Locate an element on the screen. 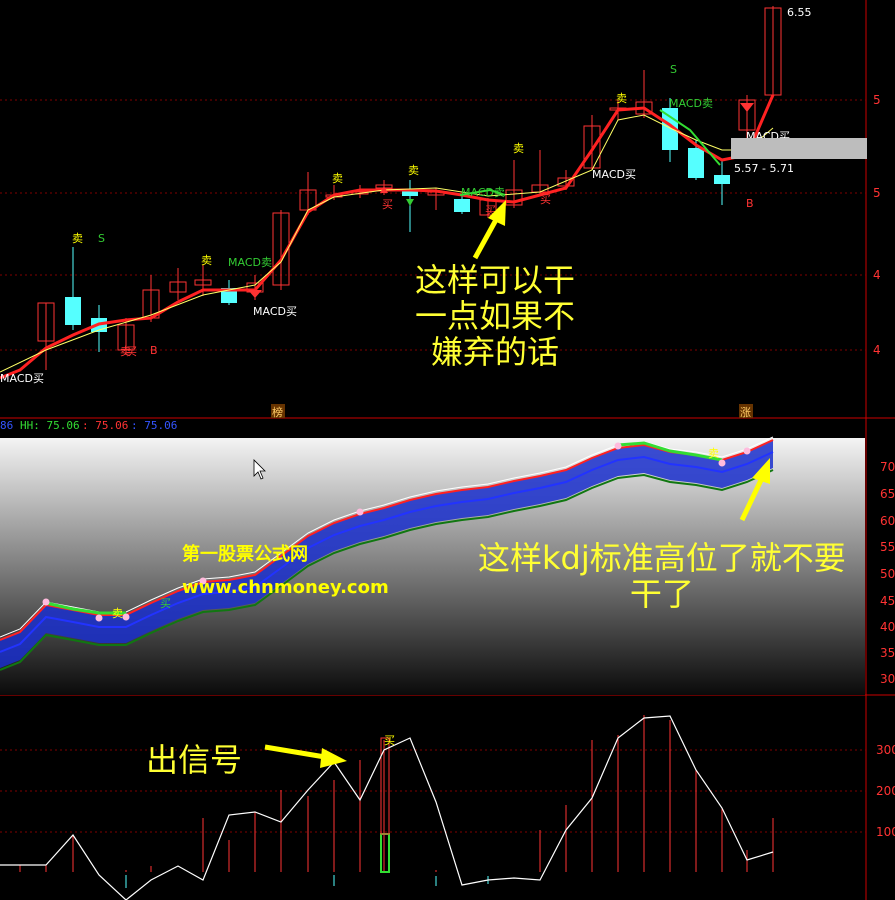 The width and height of the screenshot is (895, 900). top-axis: 5 5 4 4 is located at coordinates (877, 225).